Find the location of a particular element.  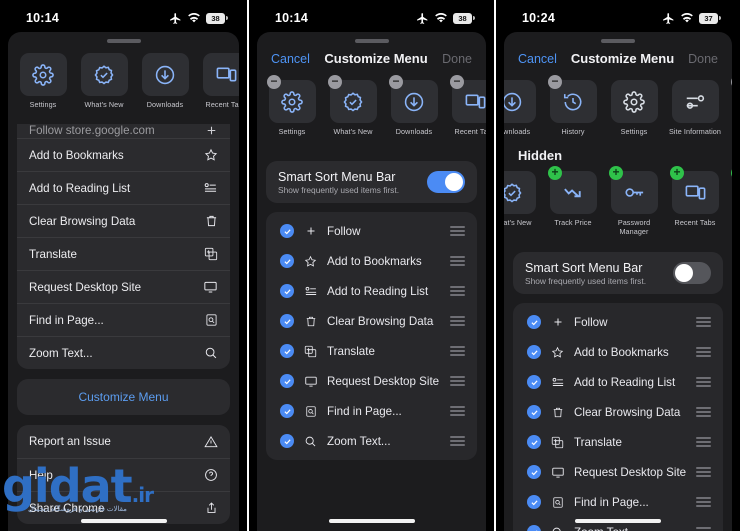

menu-row-add-reading-list: Add to Reading List is located at coordinates (123, 187).